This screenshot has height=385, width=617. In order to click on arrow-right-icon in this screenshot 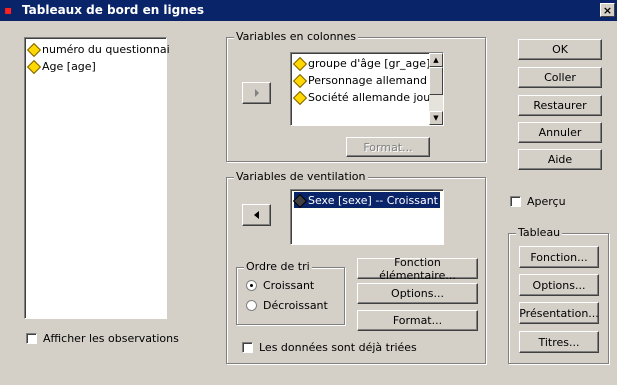, I will do `click(256, 93)`.